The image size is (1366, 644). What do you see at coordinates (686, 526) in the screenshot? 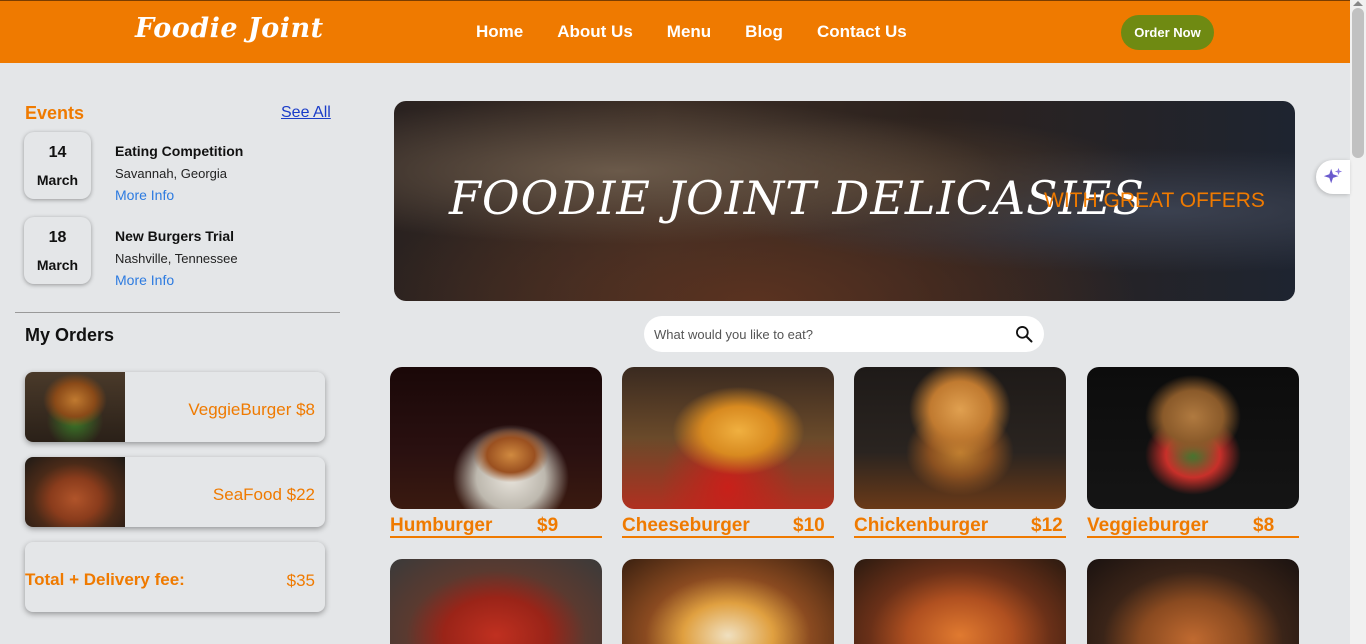
I see `menu-item-name: Cheeseburger` at bounding box center [686, 526].